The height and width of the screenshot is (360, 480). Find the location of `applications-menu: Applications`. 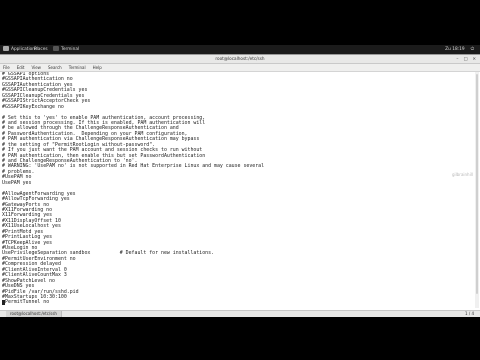

applications-menu: Applications is located at coordinates (20, 50).